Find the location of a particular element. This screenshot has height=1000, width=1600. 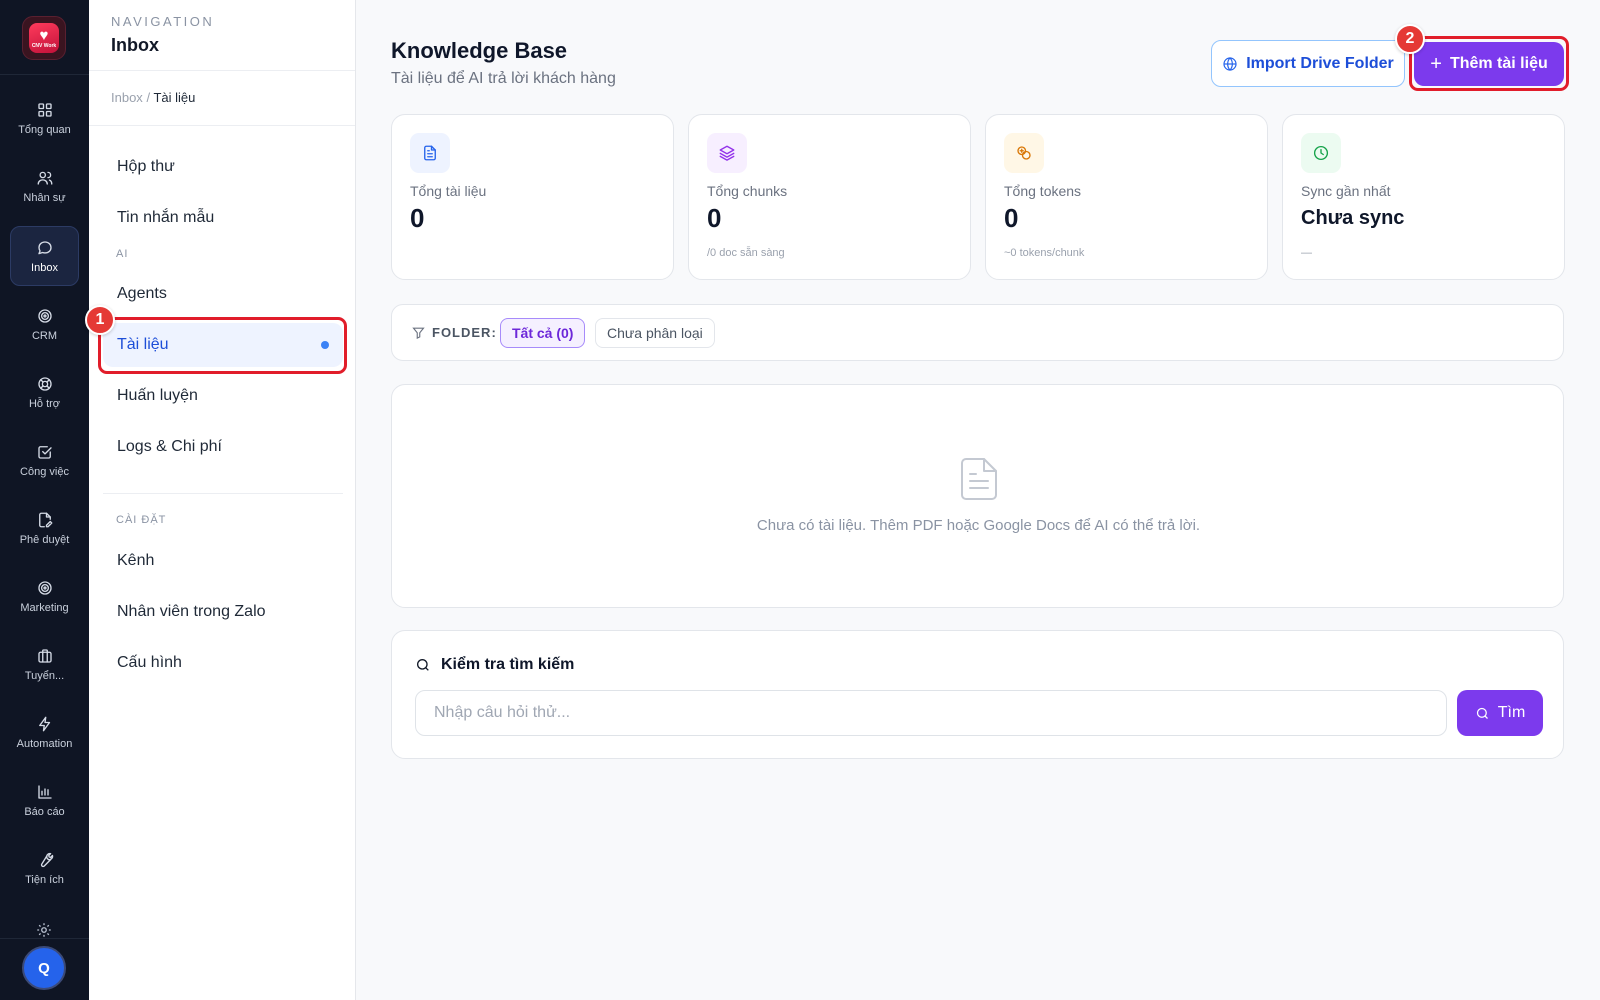

rail-item-automation: Automation is located at coordinates (44, 732).